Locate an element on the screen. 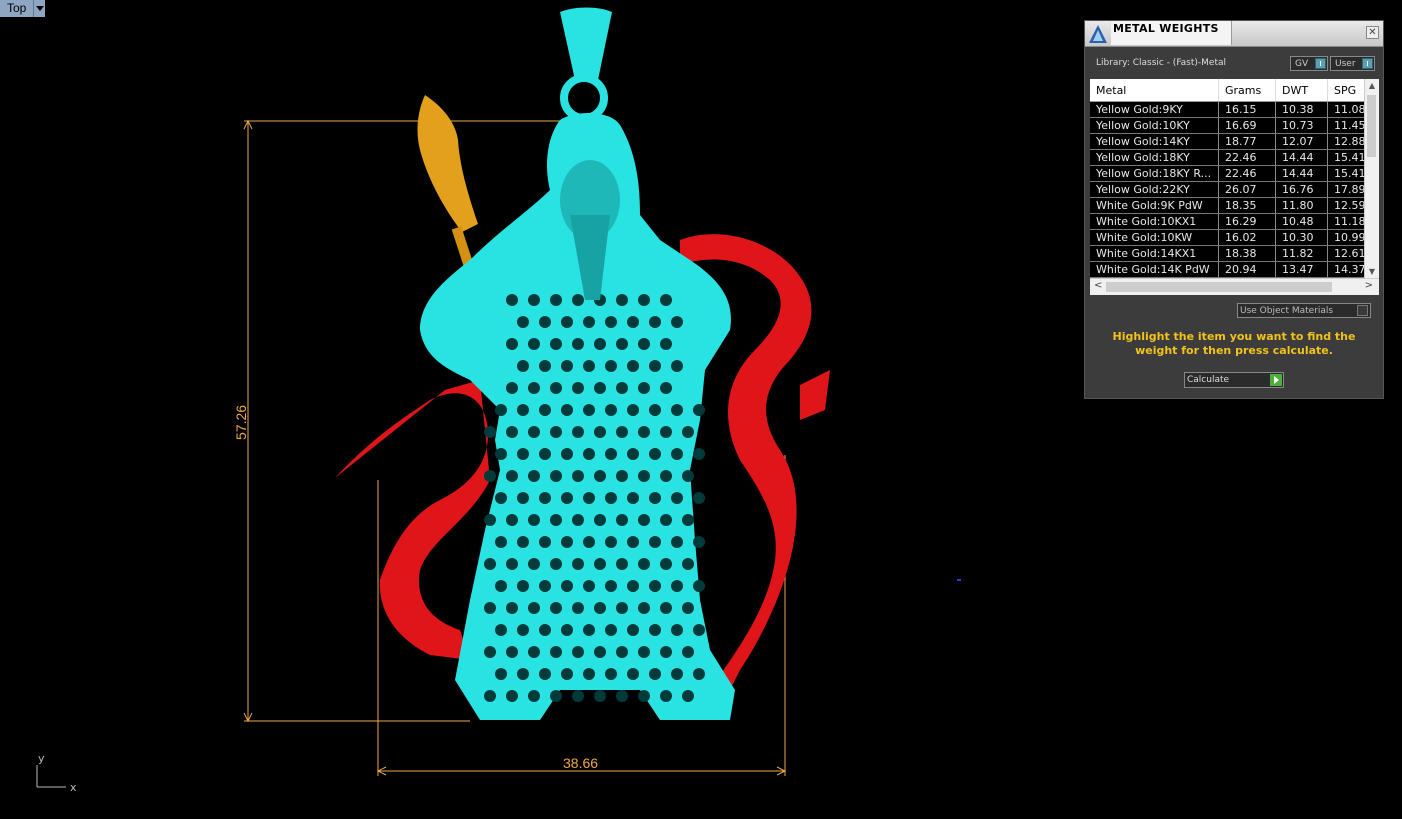 Image resolution: width=1402 pixels, height=819 pixels. table-row: Yellow Gold:18KY 22.46 14.44 15.41 is located at coordinates (1232, 157).